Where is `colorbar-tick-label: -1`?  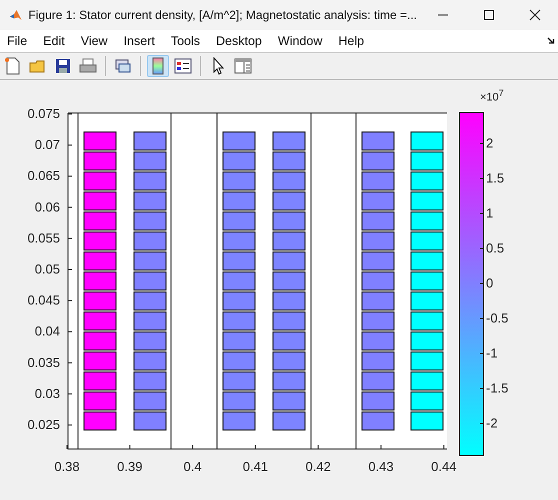
colorbar-tick-label: -1 is located at coordinates (492, 353).